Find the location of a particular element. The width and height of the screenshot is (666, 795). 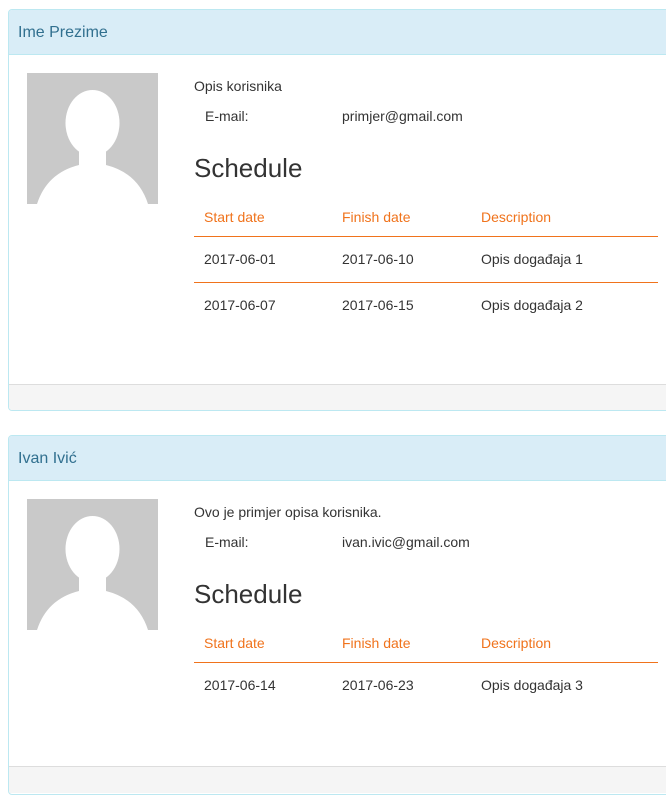

event-finish: 2017-06-23 is located at coordinates (378, 685).